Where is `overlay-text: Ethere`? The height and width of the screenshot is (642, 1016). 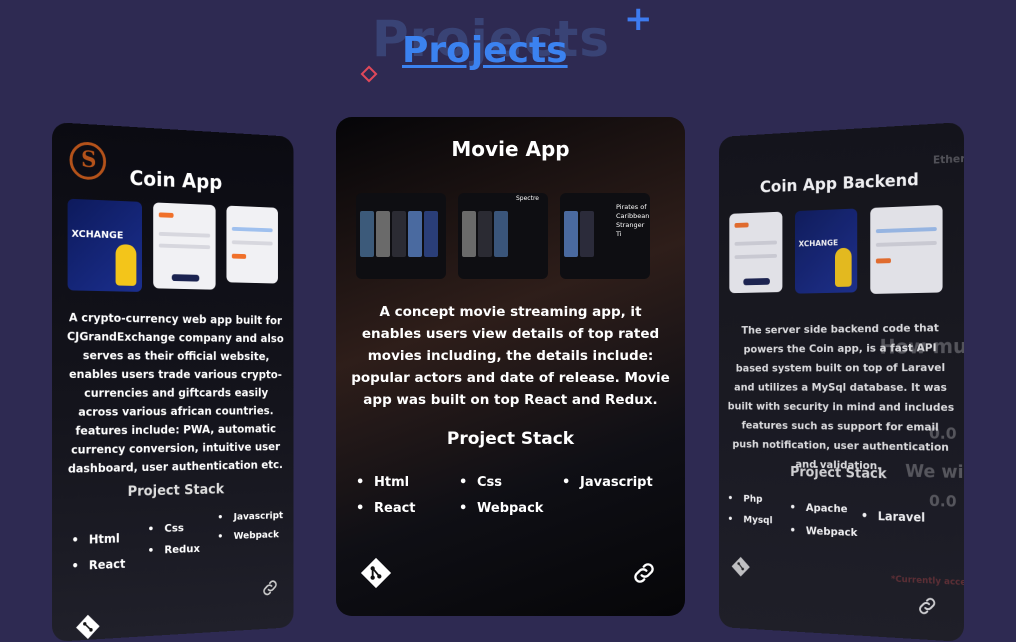 overlay-text: Ethere is located at coordinates (948, 159).